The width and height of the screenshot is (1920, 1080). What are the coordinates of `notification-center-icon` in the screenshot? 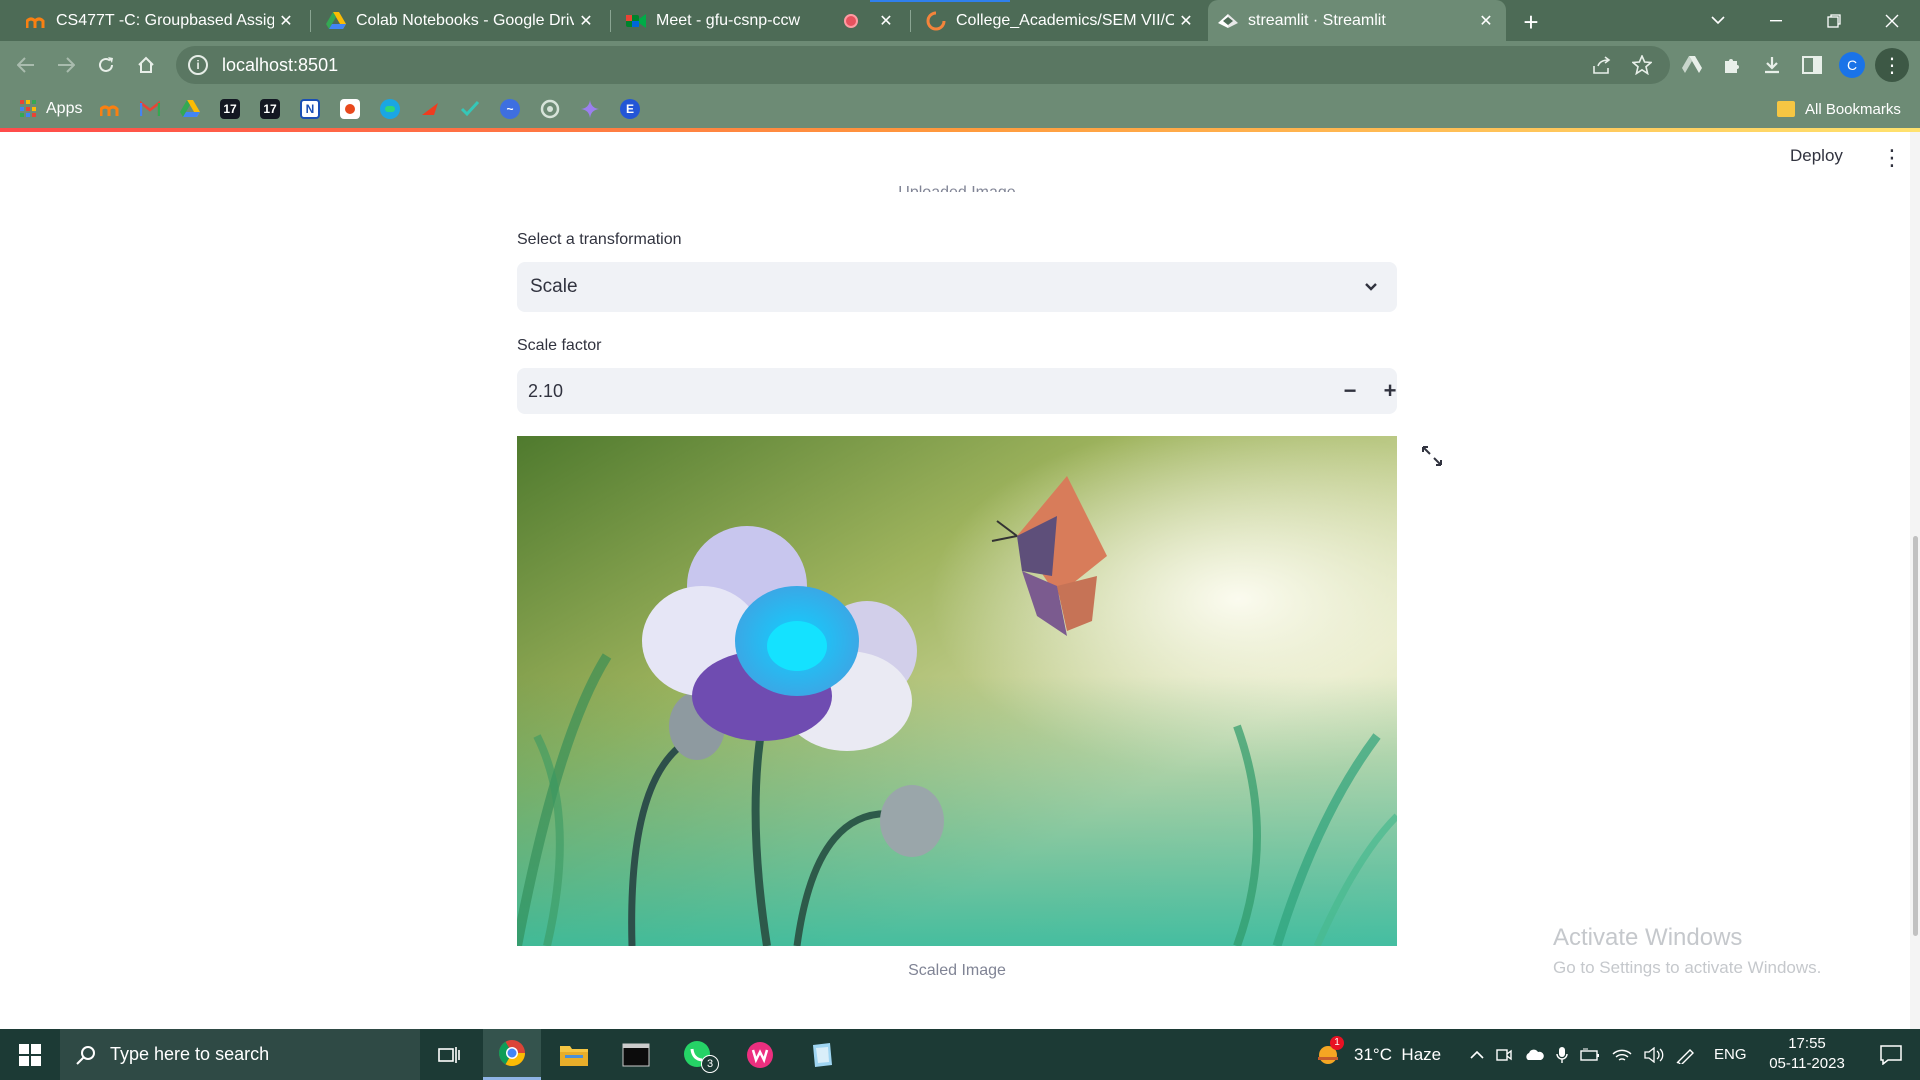 It's located at (1891, 1054).